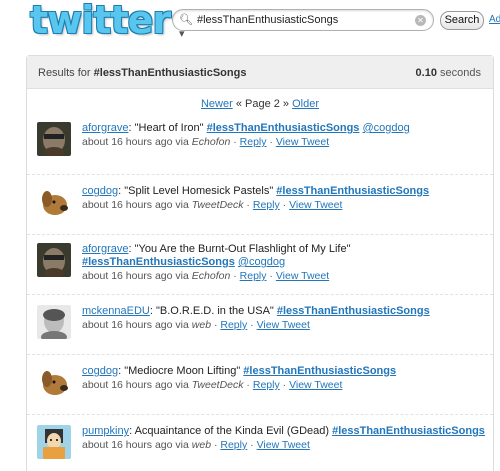  I want to click on tweet-text: : "B.O.R.E.D. in the USA", so click(213, 311).